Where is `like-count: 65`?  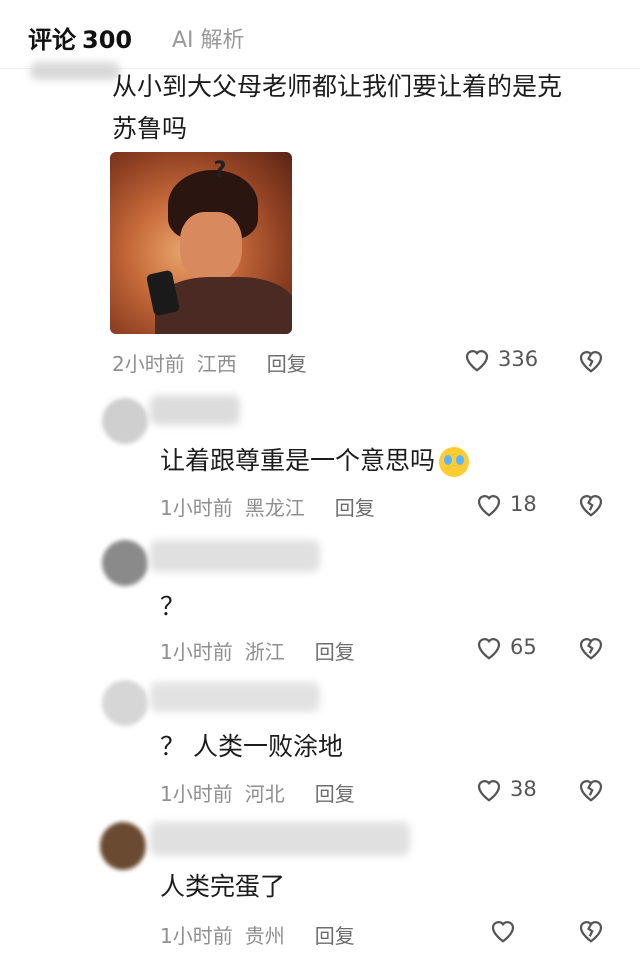 like-count: 65 is located at coordinates (523, 647).